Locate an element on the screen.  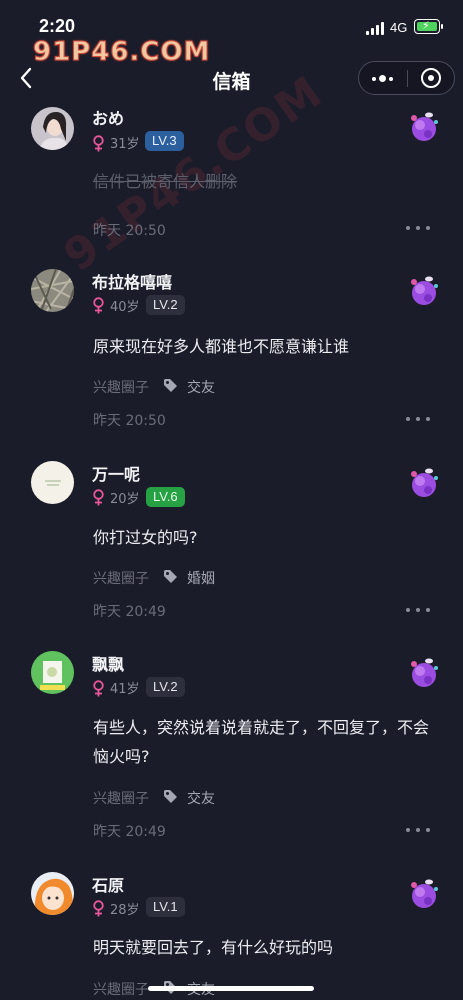
age: 40岁 is located at coordinates (125, 307).